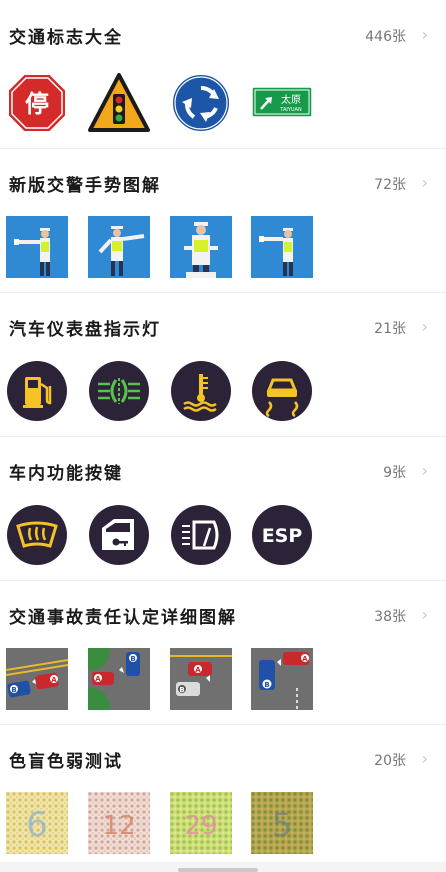  What do you see at coordinates (223, 183) in the screenshot?
I see `section-header: 新版交警手势图解 72张 ›` at bounding box center [223, 183].